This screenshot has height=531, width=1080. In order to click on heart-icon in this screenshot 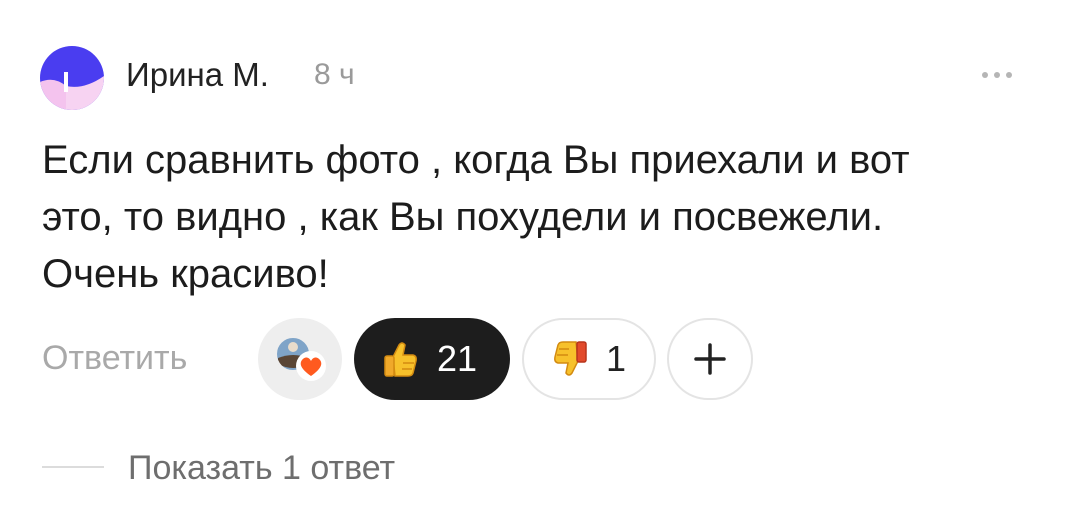, I will do `click(311, 366)`.